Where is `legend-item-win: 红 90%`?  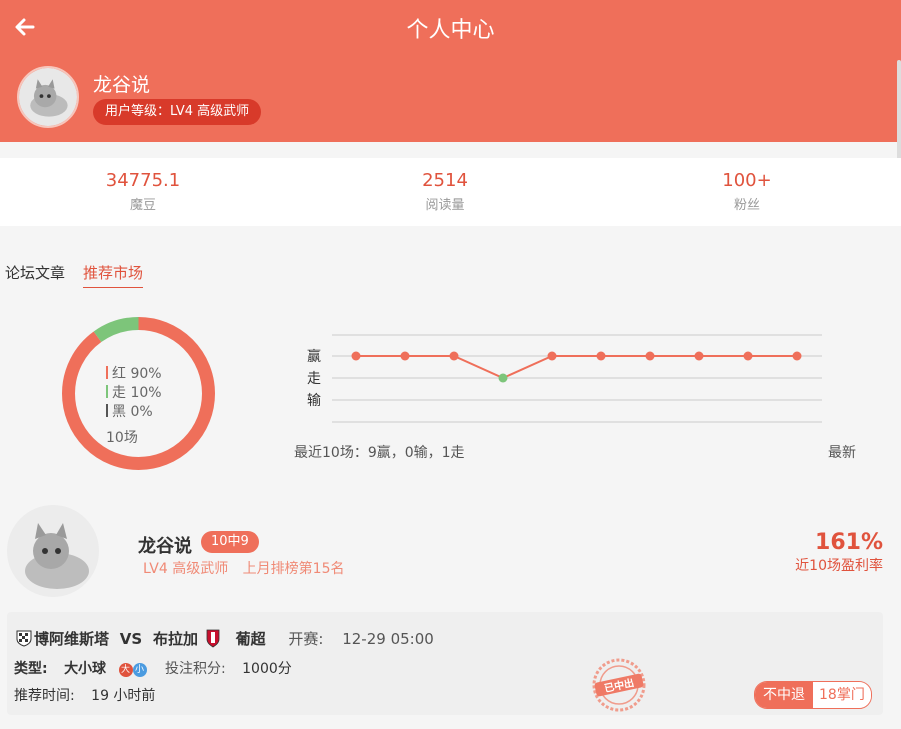
legend-item-win: 红 90% is located at coordinates (134, 374).